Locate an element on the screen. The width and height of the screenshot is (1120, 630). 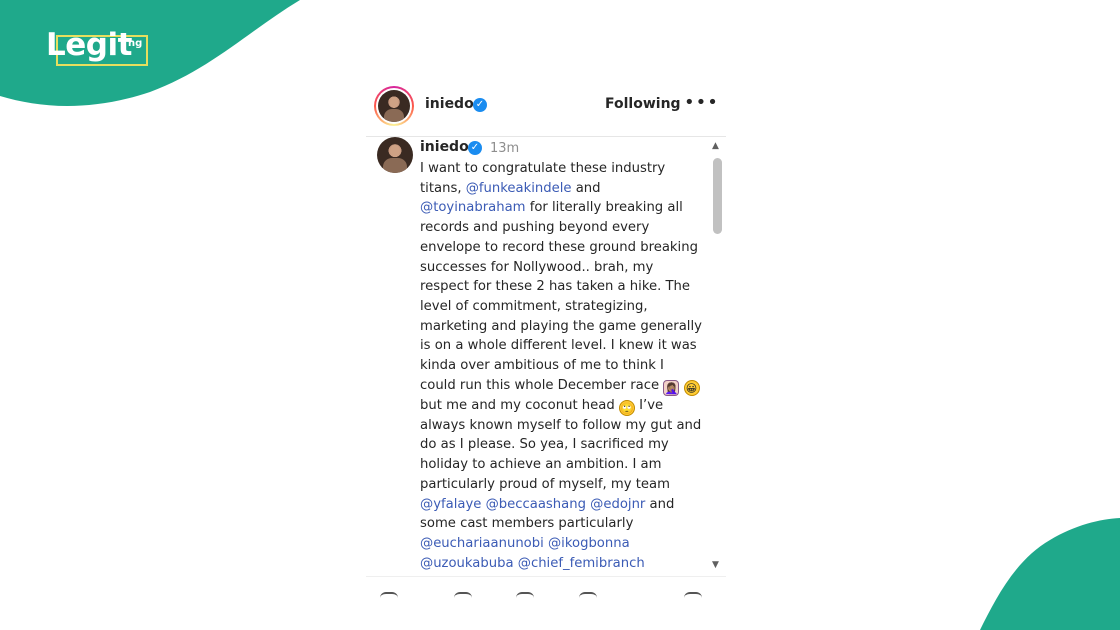
caption-username: iniedo is located at coordinates (444, 147).